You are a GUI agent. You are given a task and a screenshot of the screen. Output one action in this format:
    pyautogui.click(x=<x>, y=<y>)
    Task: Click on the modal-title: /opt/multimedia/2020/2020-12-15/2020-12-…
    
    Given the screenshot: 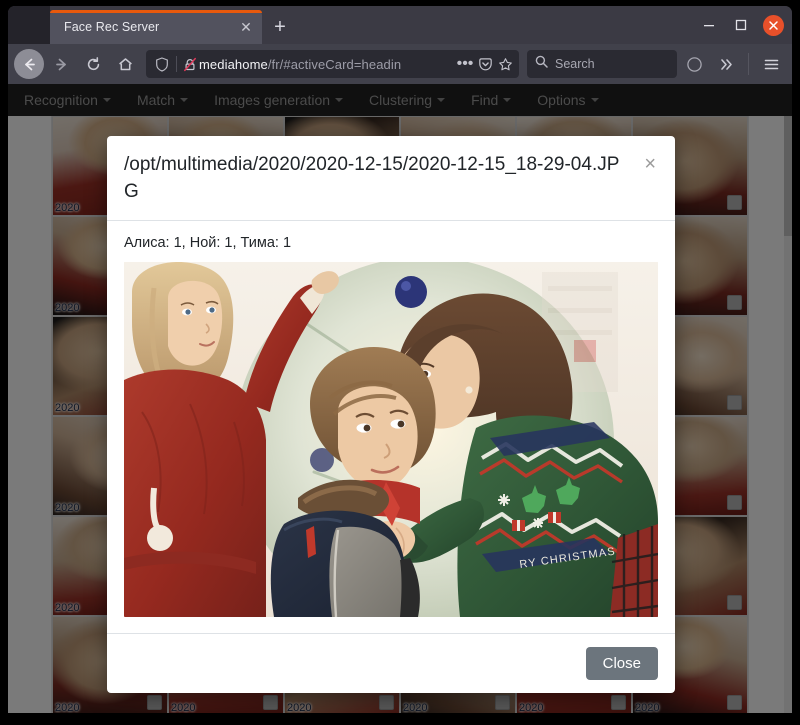 What is the action you would take?
    pyautogui.click(x=372, y=178)
    